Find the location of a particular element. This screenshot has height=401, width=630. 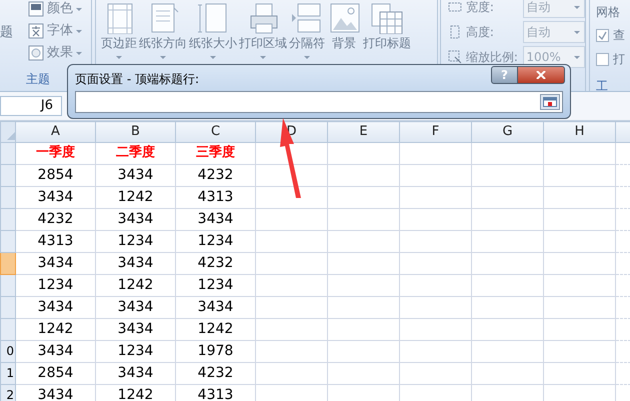

column-header: B is located at coordinates (136, 132).